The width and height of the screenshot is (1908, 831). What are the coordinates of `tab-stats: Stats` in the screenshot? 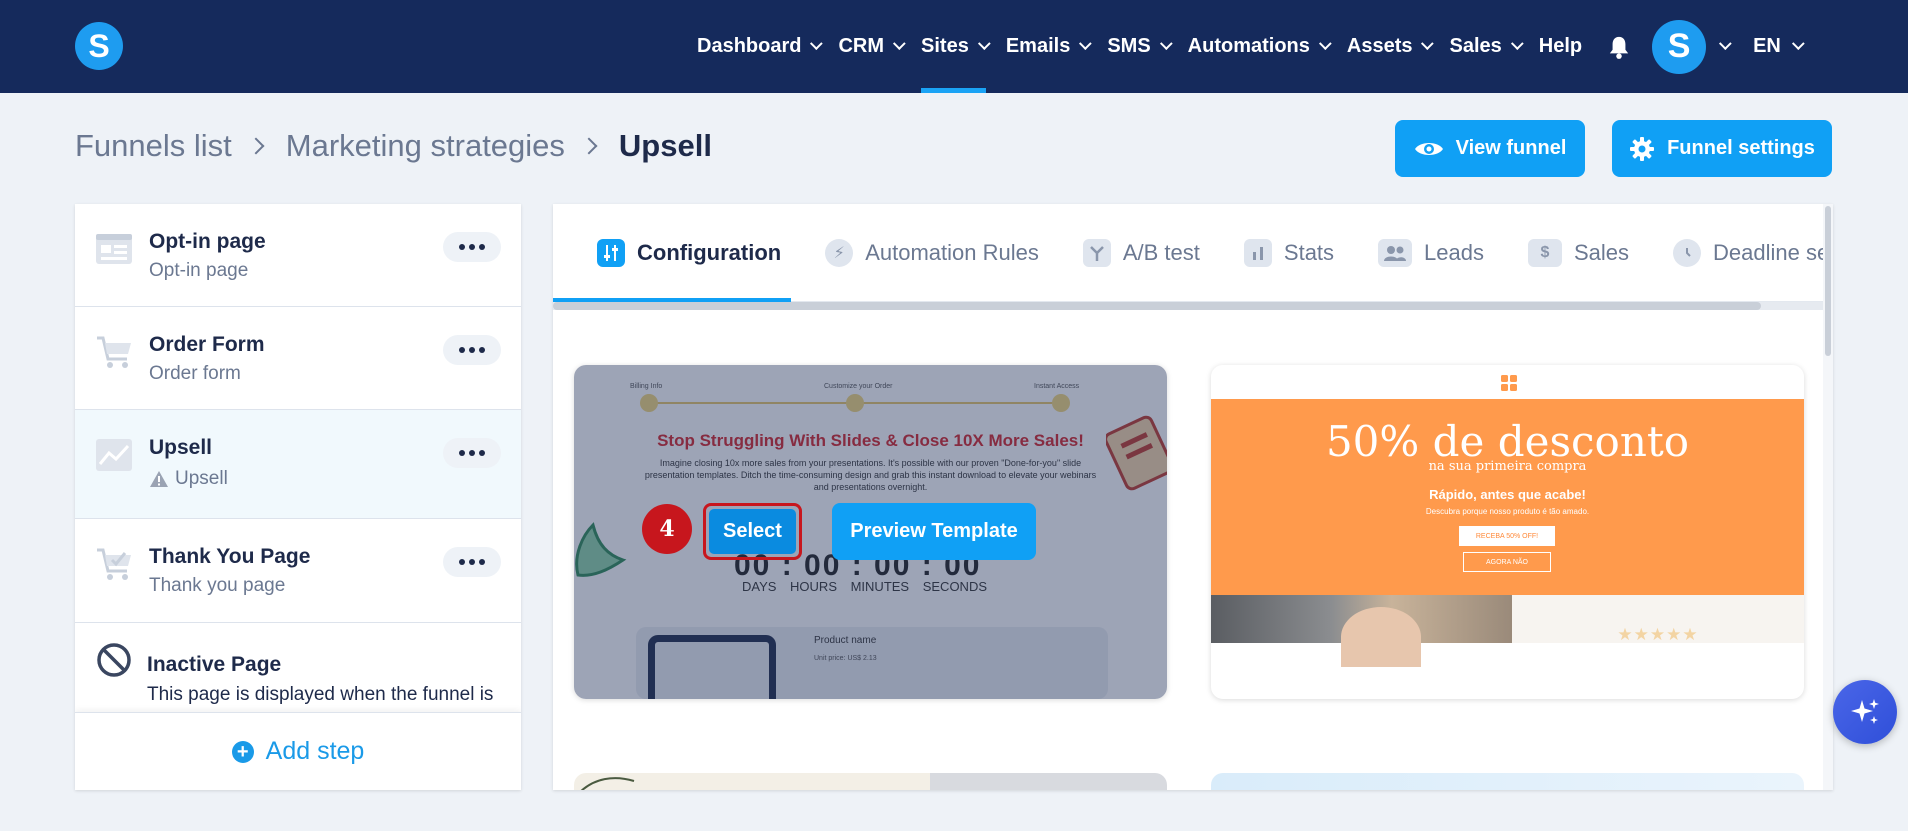 It's located at (1289, 252).